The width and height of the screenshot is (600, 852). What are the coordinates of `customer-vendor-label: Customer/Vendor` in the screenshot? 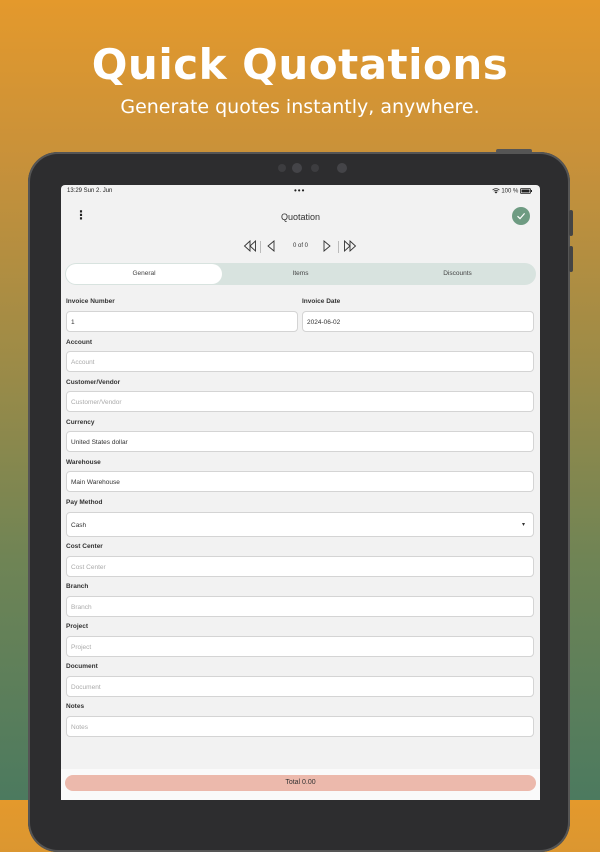 It's located at (93, 382).